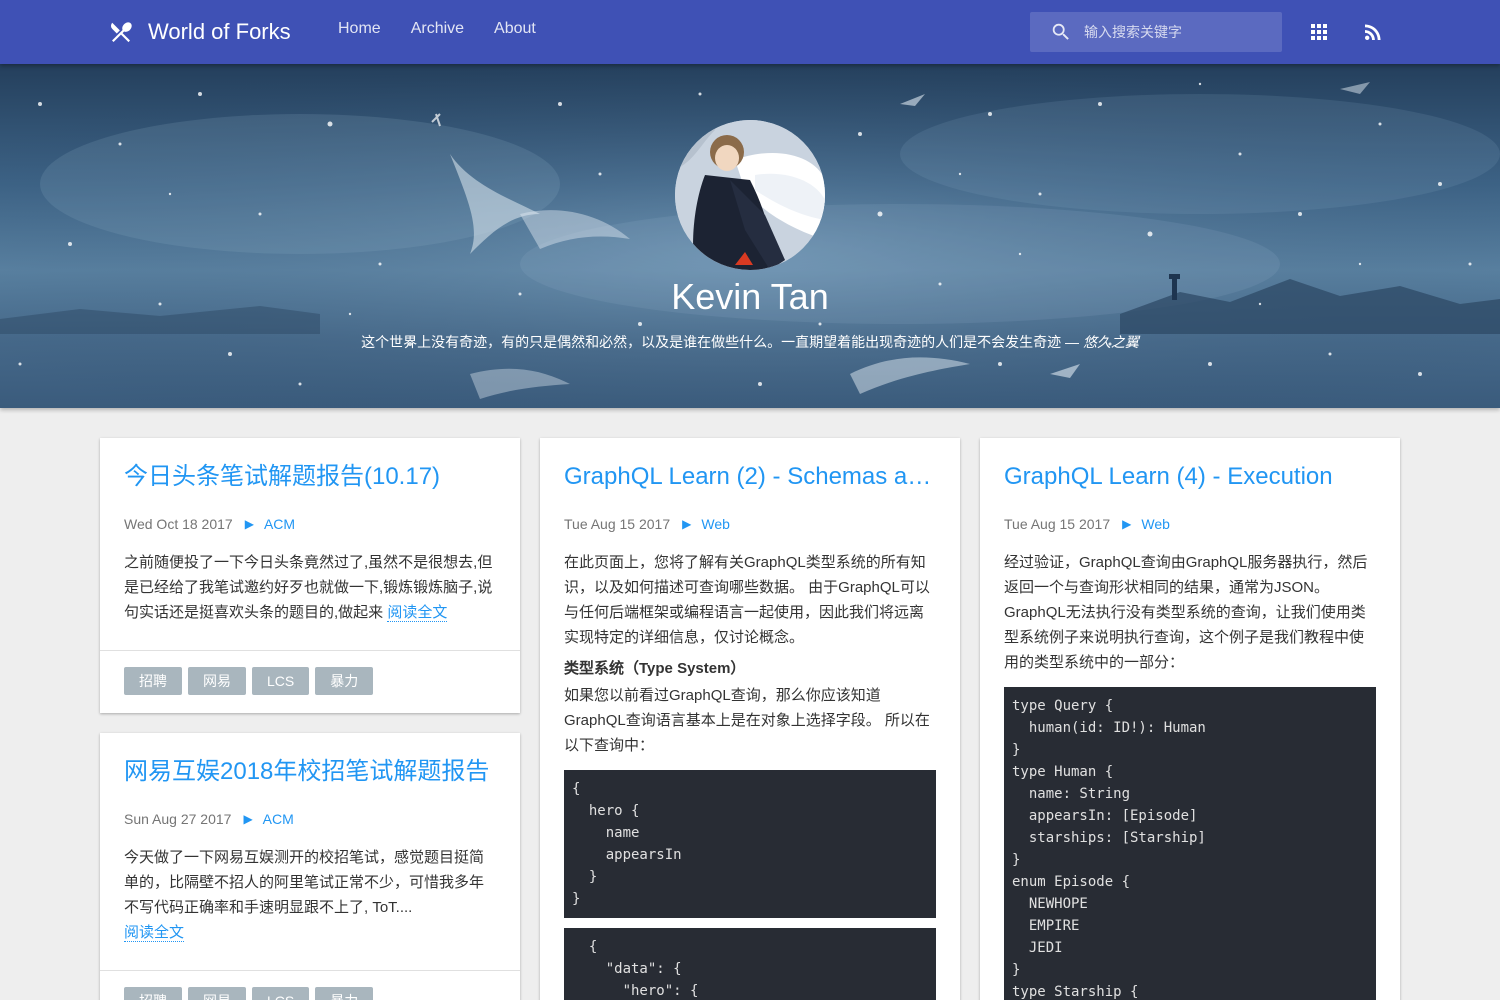  Describe the element at coordinates (750, 964) in the screenshot. I see `code-block: { "data": { "hero": {` at that location.